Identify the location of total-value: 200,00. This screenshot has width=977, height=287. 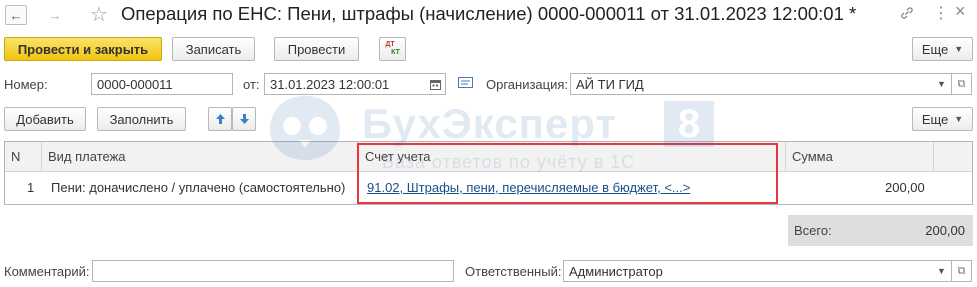
(945, 230).